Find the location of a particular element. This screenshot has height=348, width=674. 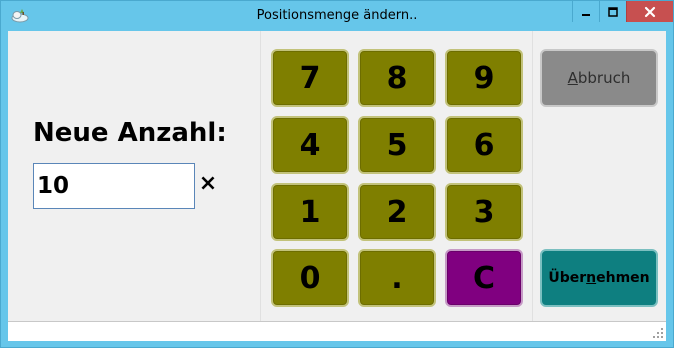

close-icon is located at coordinates (650, 11).